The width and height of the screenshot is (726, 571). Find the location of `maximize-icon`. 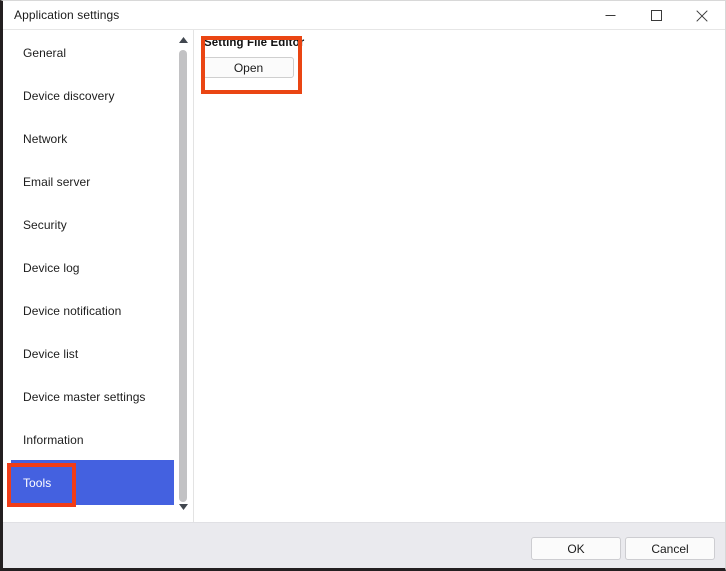

maximize-icon is located at coordinates (656, 15).